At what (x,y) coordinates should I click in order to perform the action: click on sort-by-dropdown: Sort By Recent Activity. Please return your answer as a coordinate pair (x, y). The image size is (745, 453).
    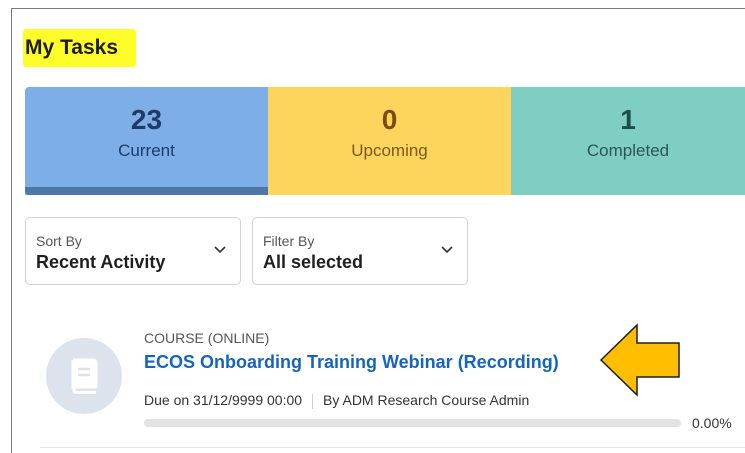
    Looking at the image, I should click on (133, 251).